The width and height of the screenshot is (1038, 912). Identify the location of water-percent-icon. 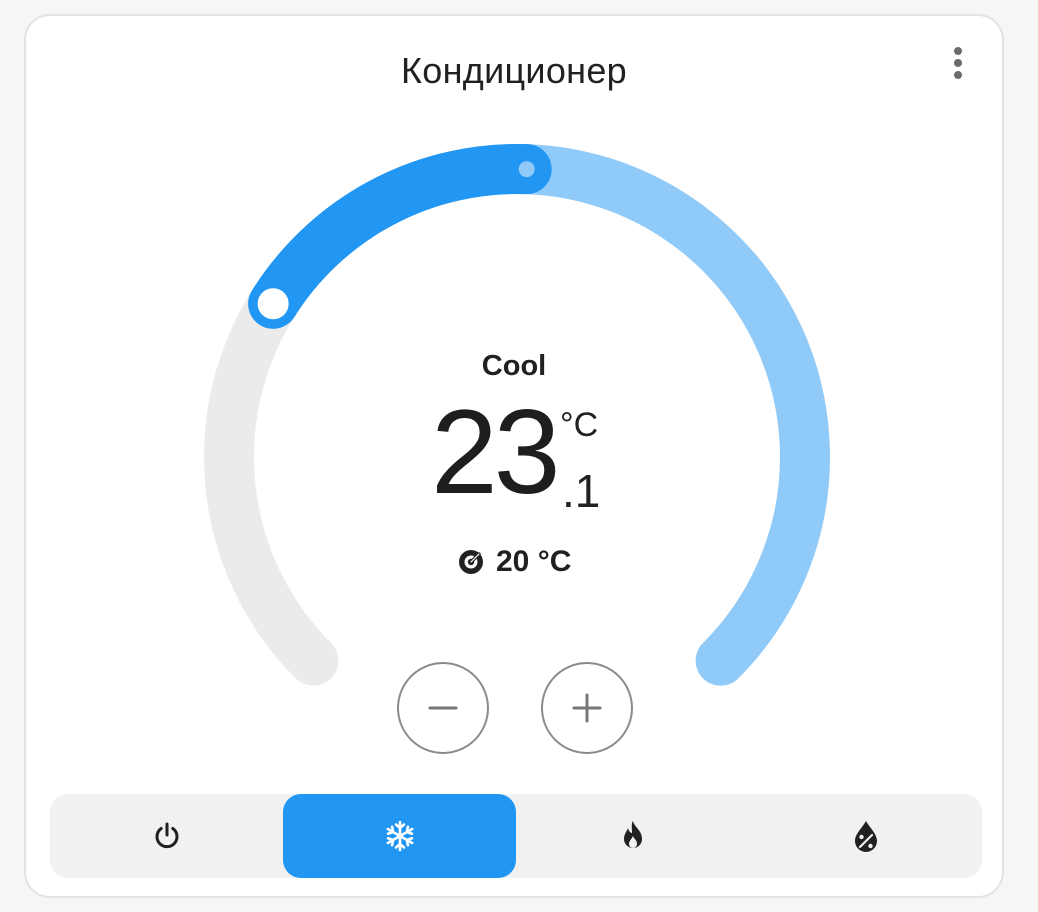
(865, 836).